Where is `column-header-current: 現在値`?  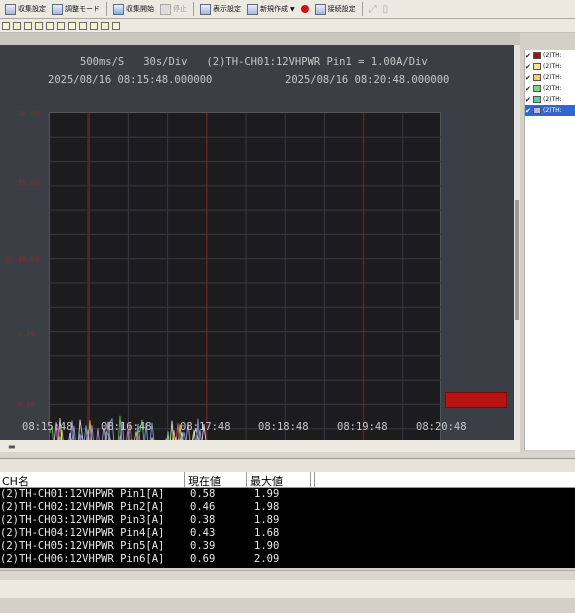
column-header-current: 現在値 is located at coordinates (204, 481).